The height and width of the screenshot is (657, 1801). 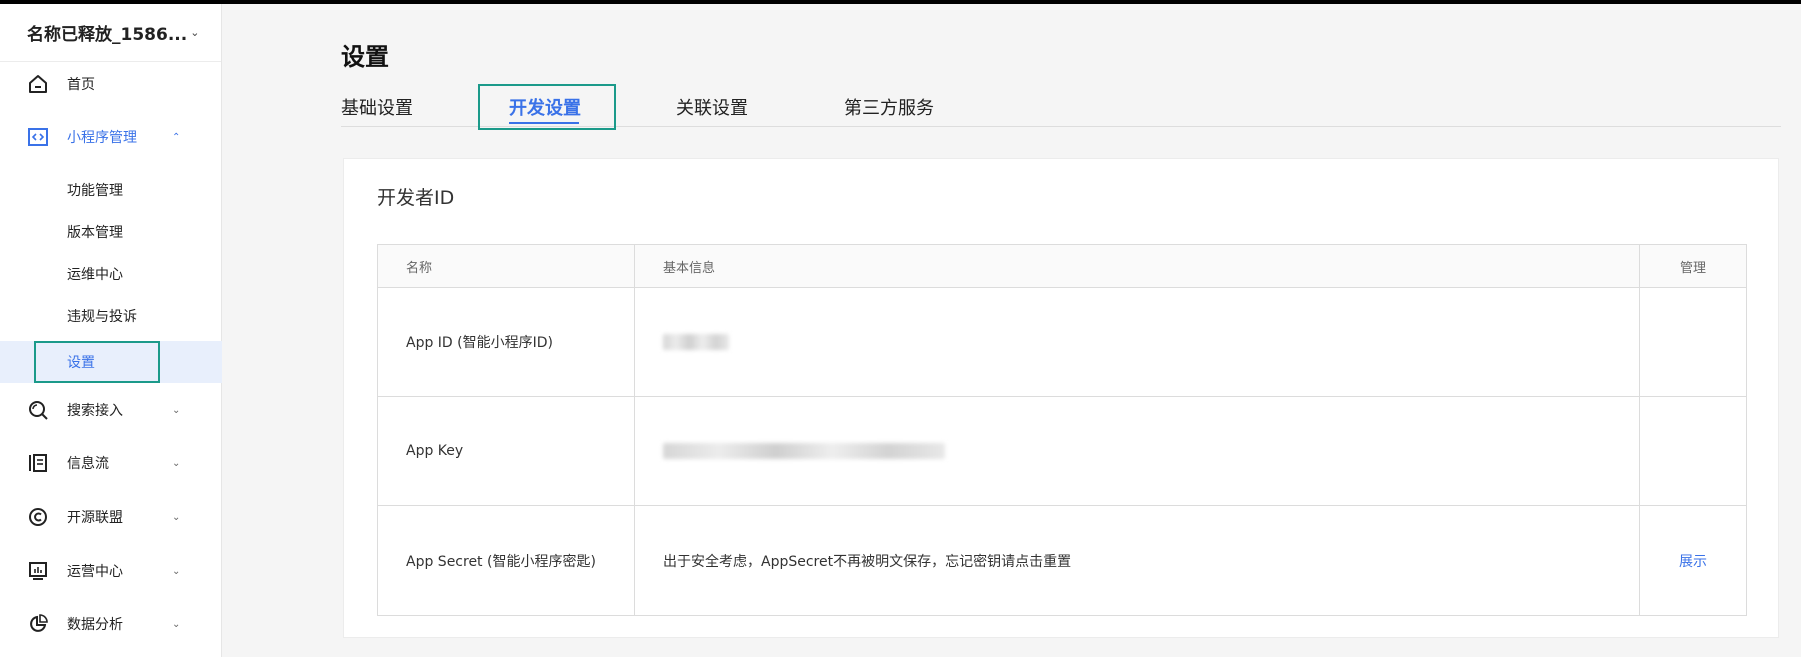 What do you see at coordinates (1137, 266) in the screenshot?
I see `column-header-info: 基本信息` at bounding box center [1137, 266].